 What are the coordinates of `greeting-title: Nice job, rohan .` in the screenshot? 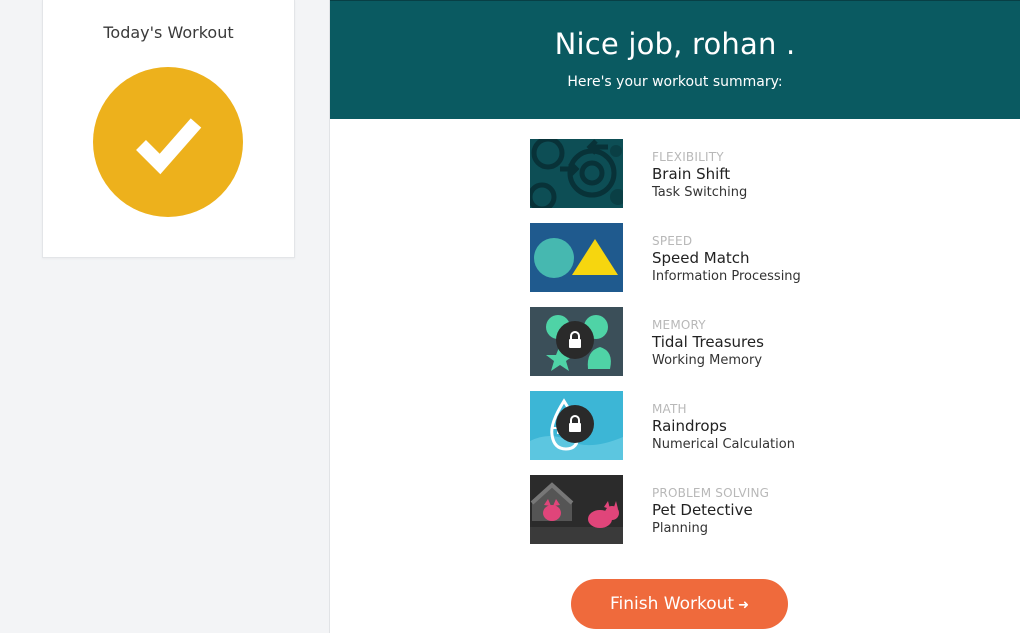 It's located at (675, 44).